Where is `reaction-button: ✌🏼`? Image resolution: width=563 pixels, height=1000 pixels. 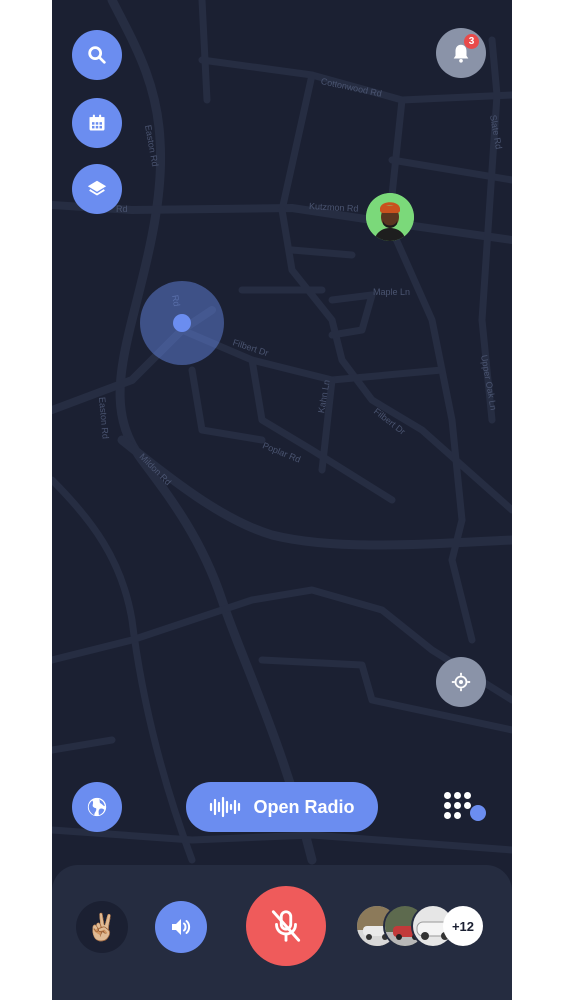 reaction-button: ✌🏼 is located at coordinates (102, 927).